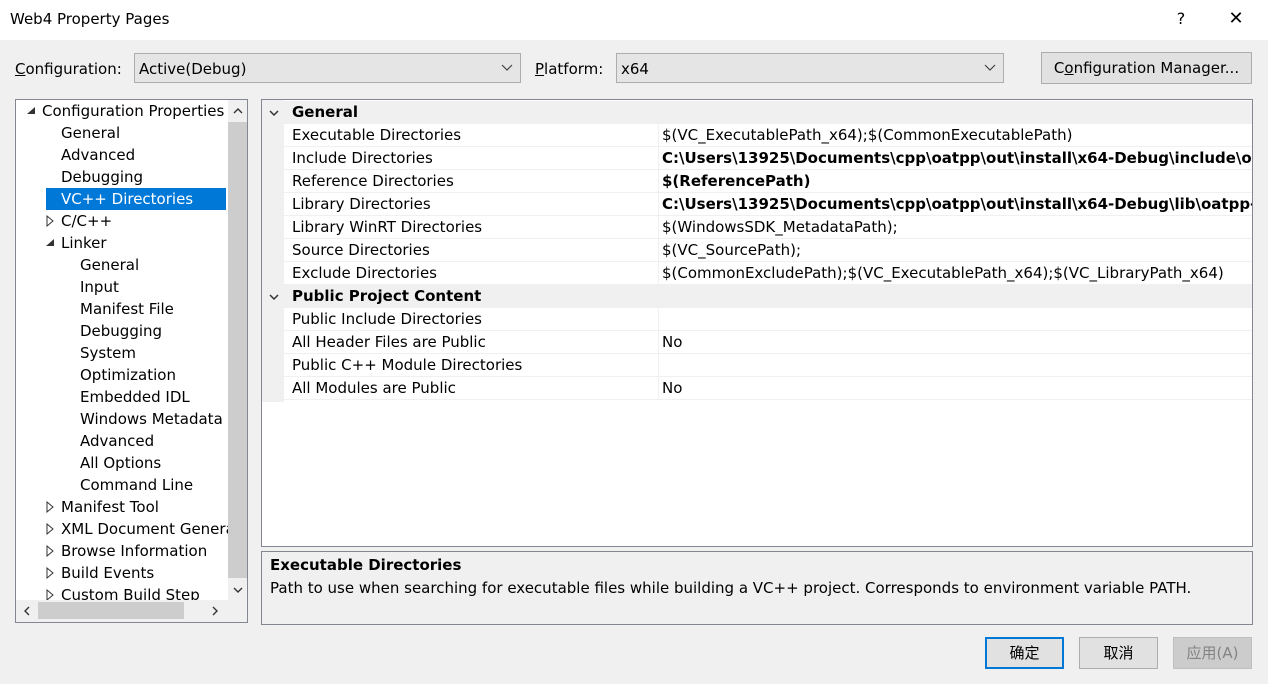 The height and width of the screenshot is (684, 1268). I want to click on tree-item-label: C/C++, so click(87, 221).